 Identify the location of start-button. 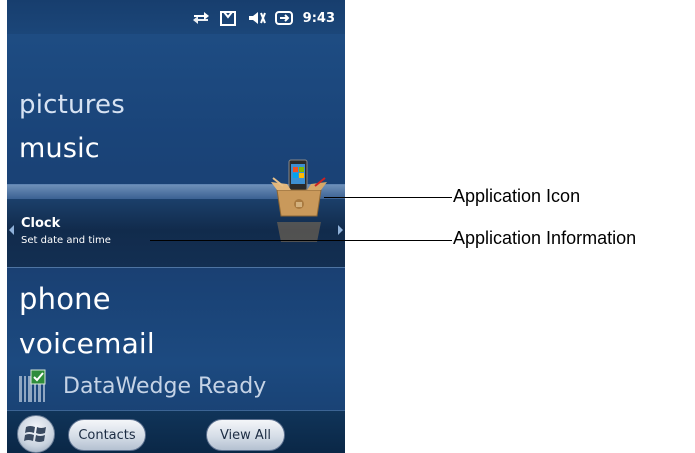
(36, 434).